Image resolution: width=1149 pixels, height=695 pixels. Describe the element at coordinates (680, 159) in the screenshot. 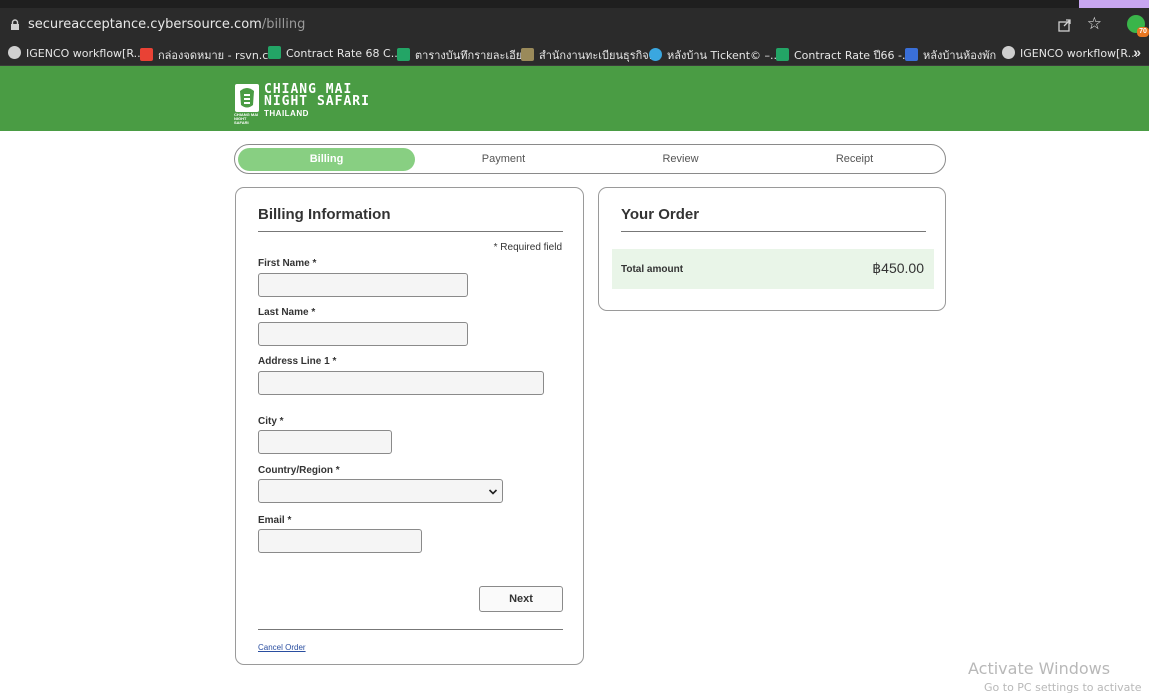

I see `step-review: Review` at that location.